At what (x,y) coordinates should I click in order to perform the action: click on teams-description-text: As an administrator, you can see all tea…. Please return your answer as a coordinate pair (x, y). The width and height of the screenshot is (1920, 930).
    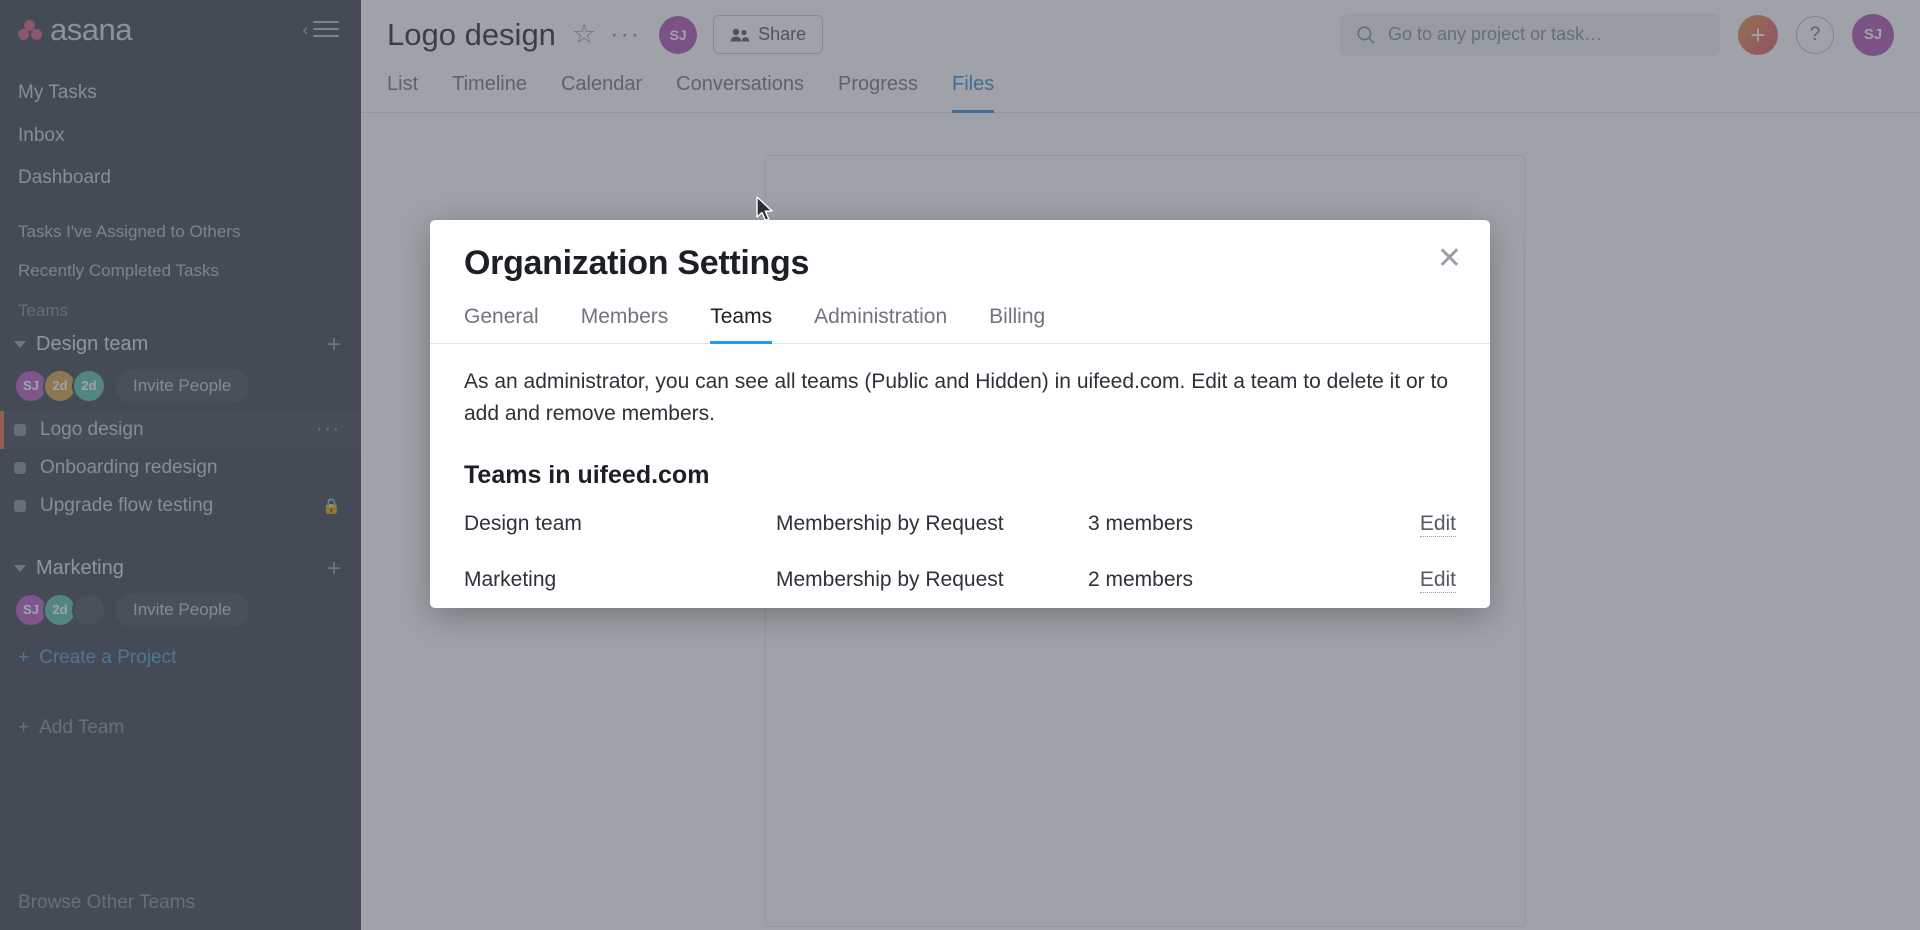
    Looking at the image, I should click on (956, 397).